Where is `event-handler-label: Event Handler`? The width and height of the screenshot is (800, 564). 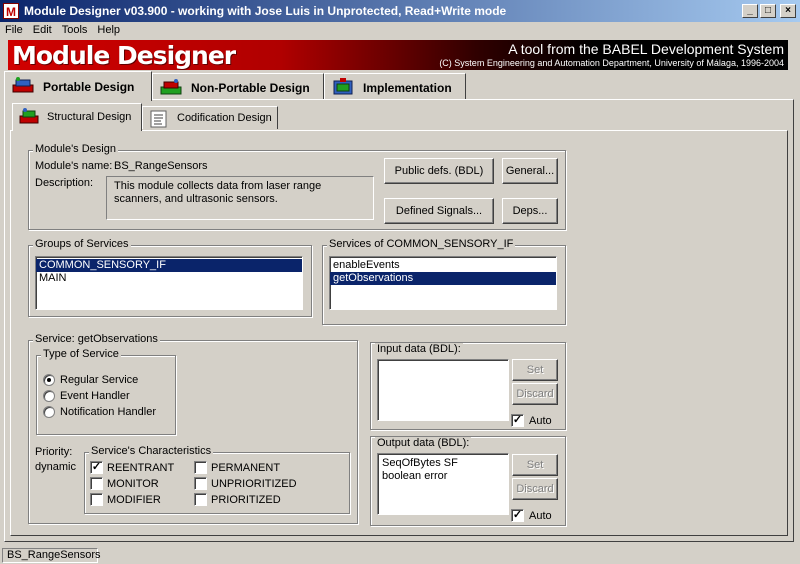 event-handler-label: Event Handler is located at coordinates (95, 396).